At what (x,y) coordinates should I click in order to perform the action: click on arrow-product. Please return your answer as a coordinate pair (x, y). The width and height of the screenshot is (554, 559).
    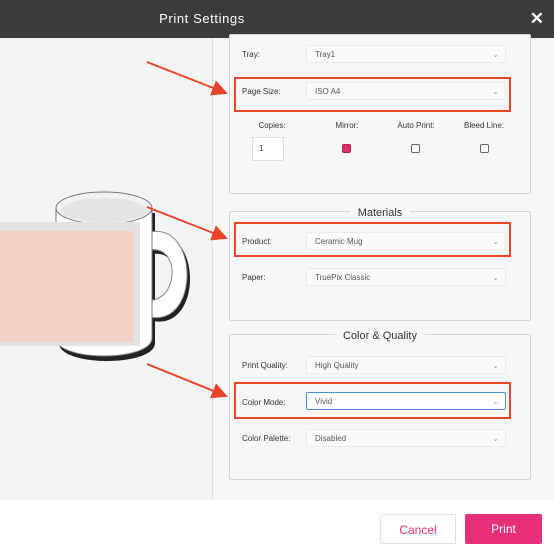
    Looking at the image, I should click on (187, 223).